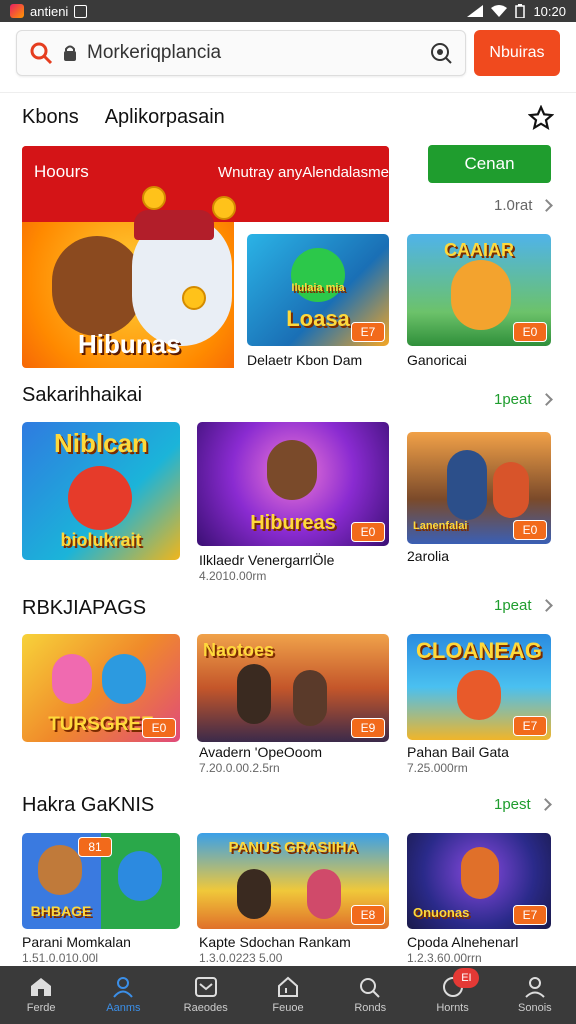 Image resolution: width=576 pixels, height=1024 pixels. I want to click on card-caption: Kapte Sdochan Rankam, so click(275, 942).